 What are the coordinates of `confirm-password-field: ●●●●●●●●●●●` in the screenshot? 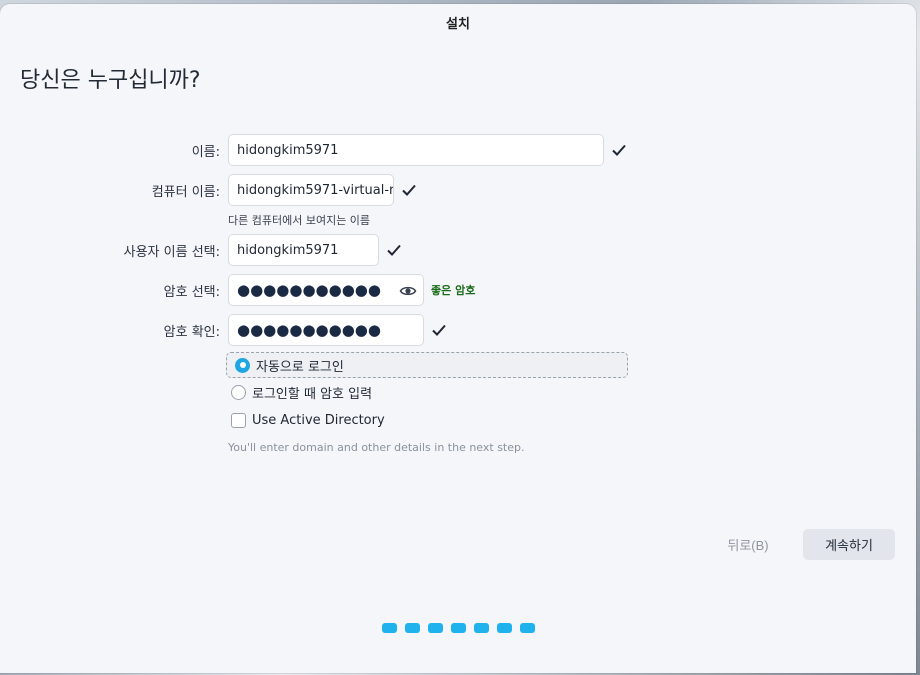 It's located at (326, 330).